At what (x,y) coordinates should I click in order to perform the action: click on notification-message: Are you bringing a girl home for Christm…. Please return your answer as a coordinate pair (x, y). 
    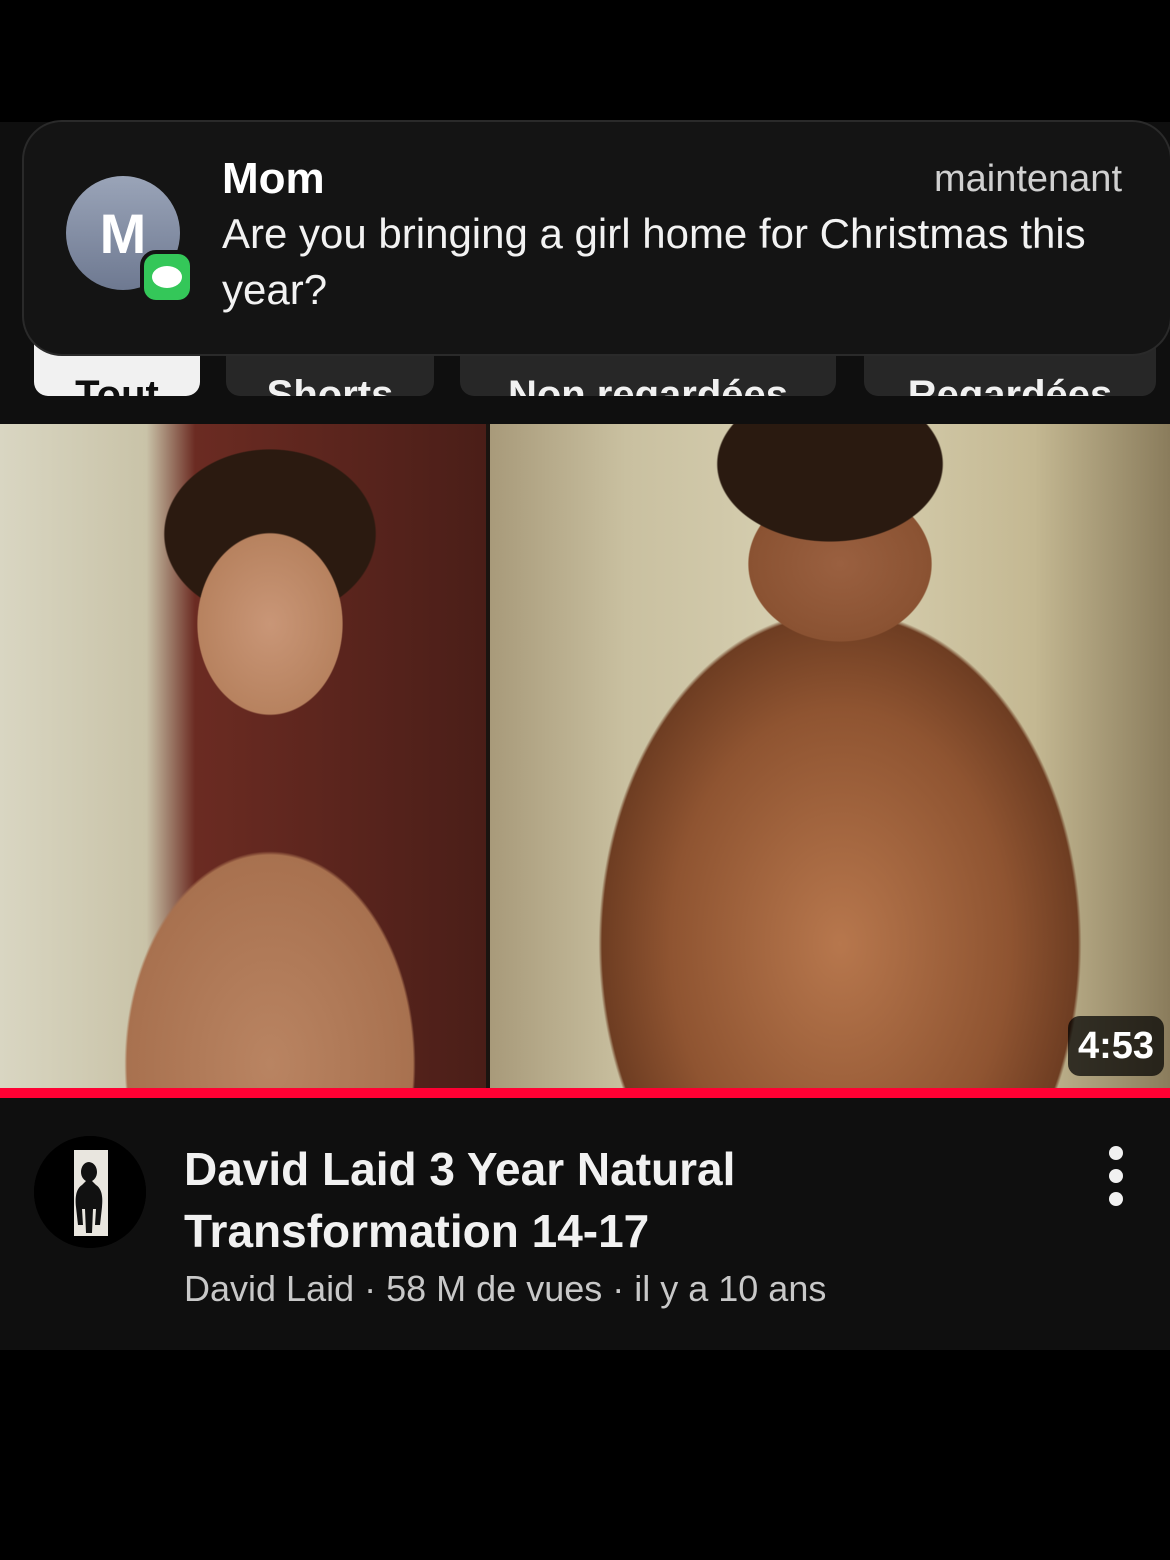
    Looking at the image, I should click on (654, 261).